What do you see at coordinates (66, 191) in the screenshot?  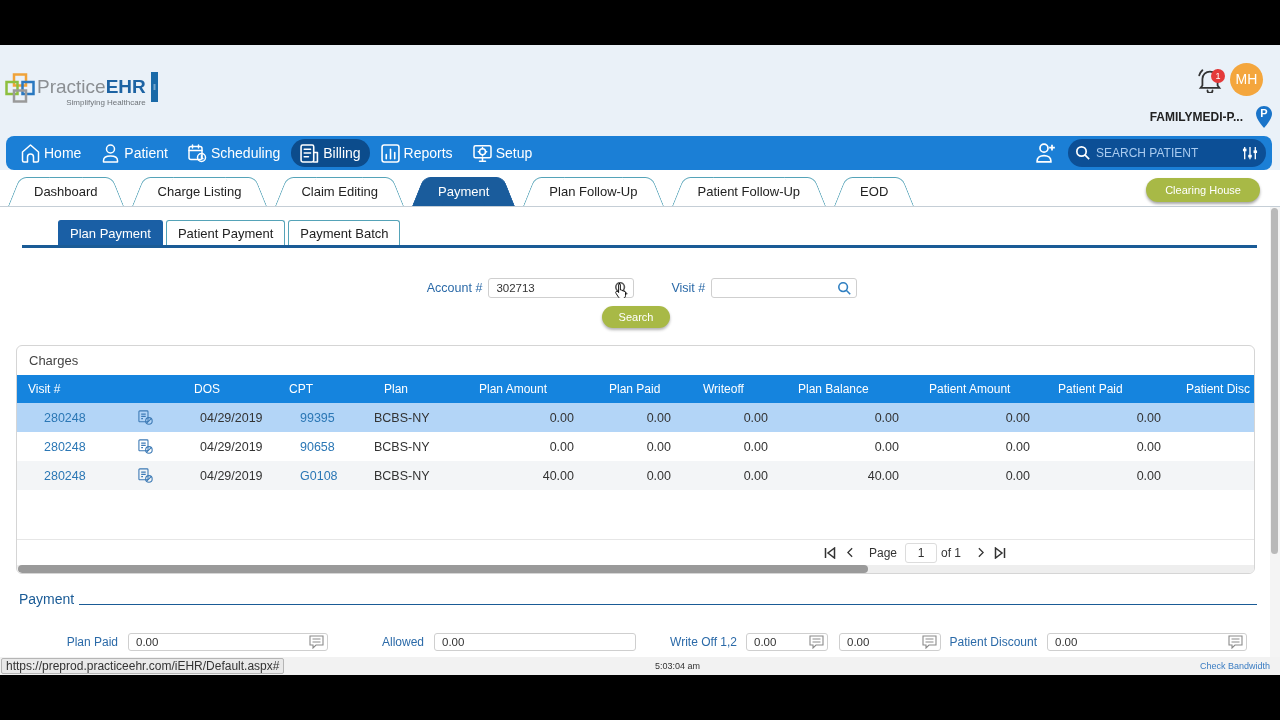 I see `tab: Dashboard` at bounding box center [66, 191].